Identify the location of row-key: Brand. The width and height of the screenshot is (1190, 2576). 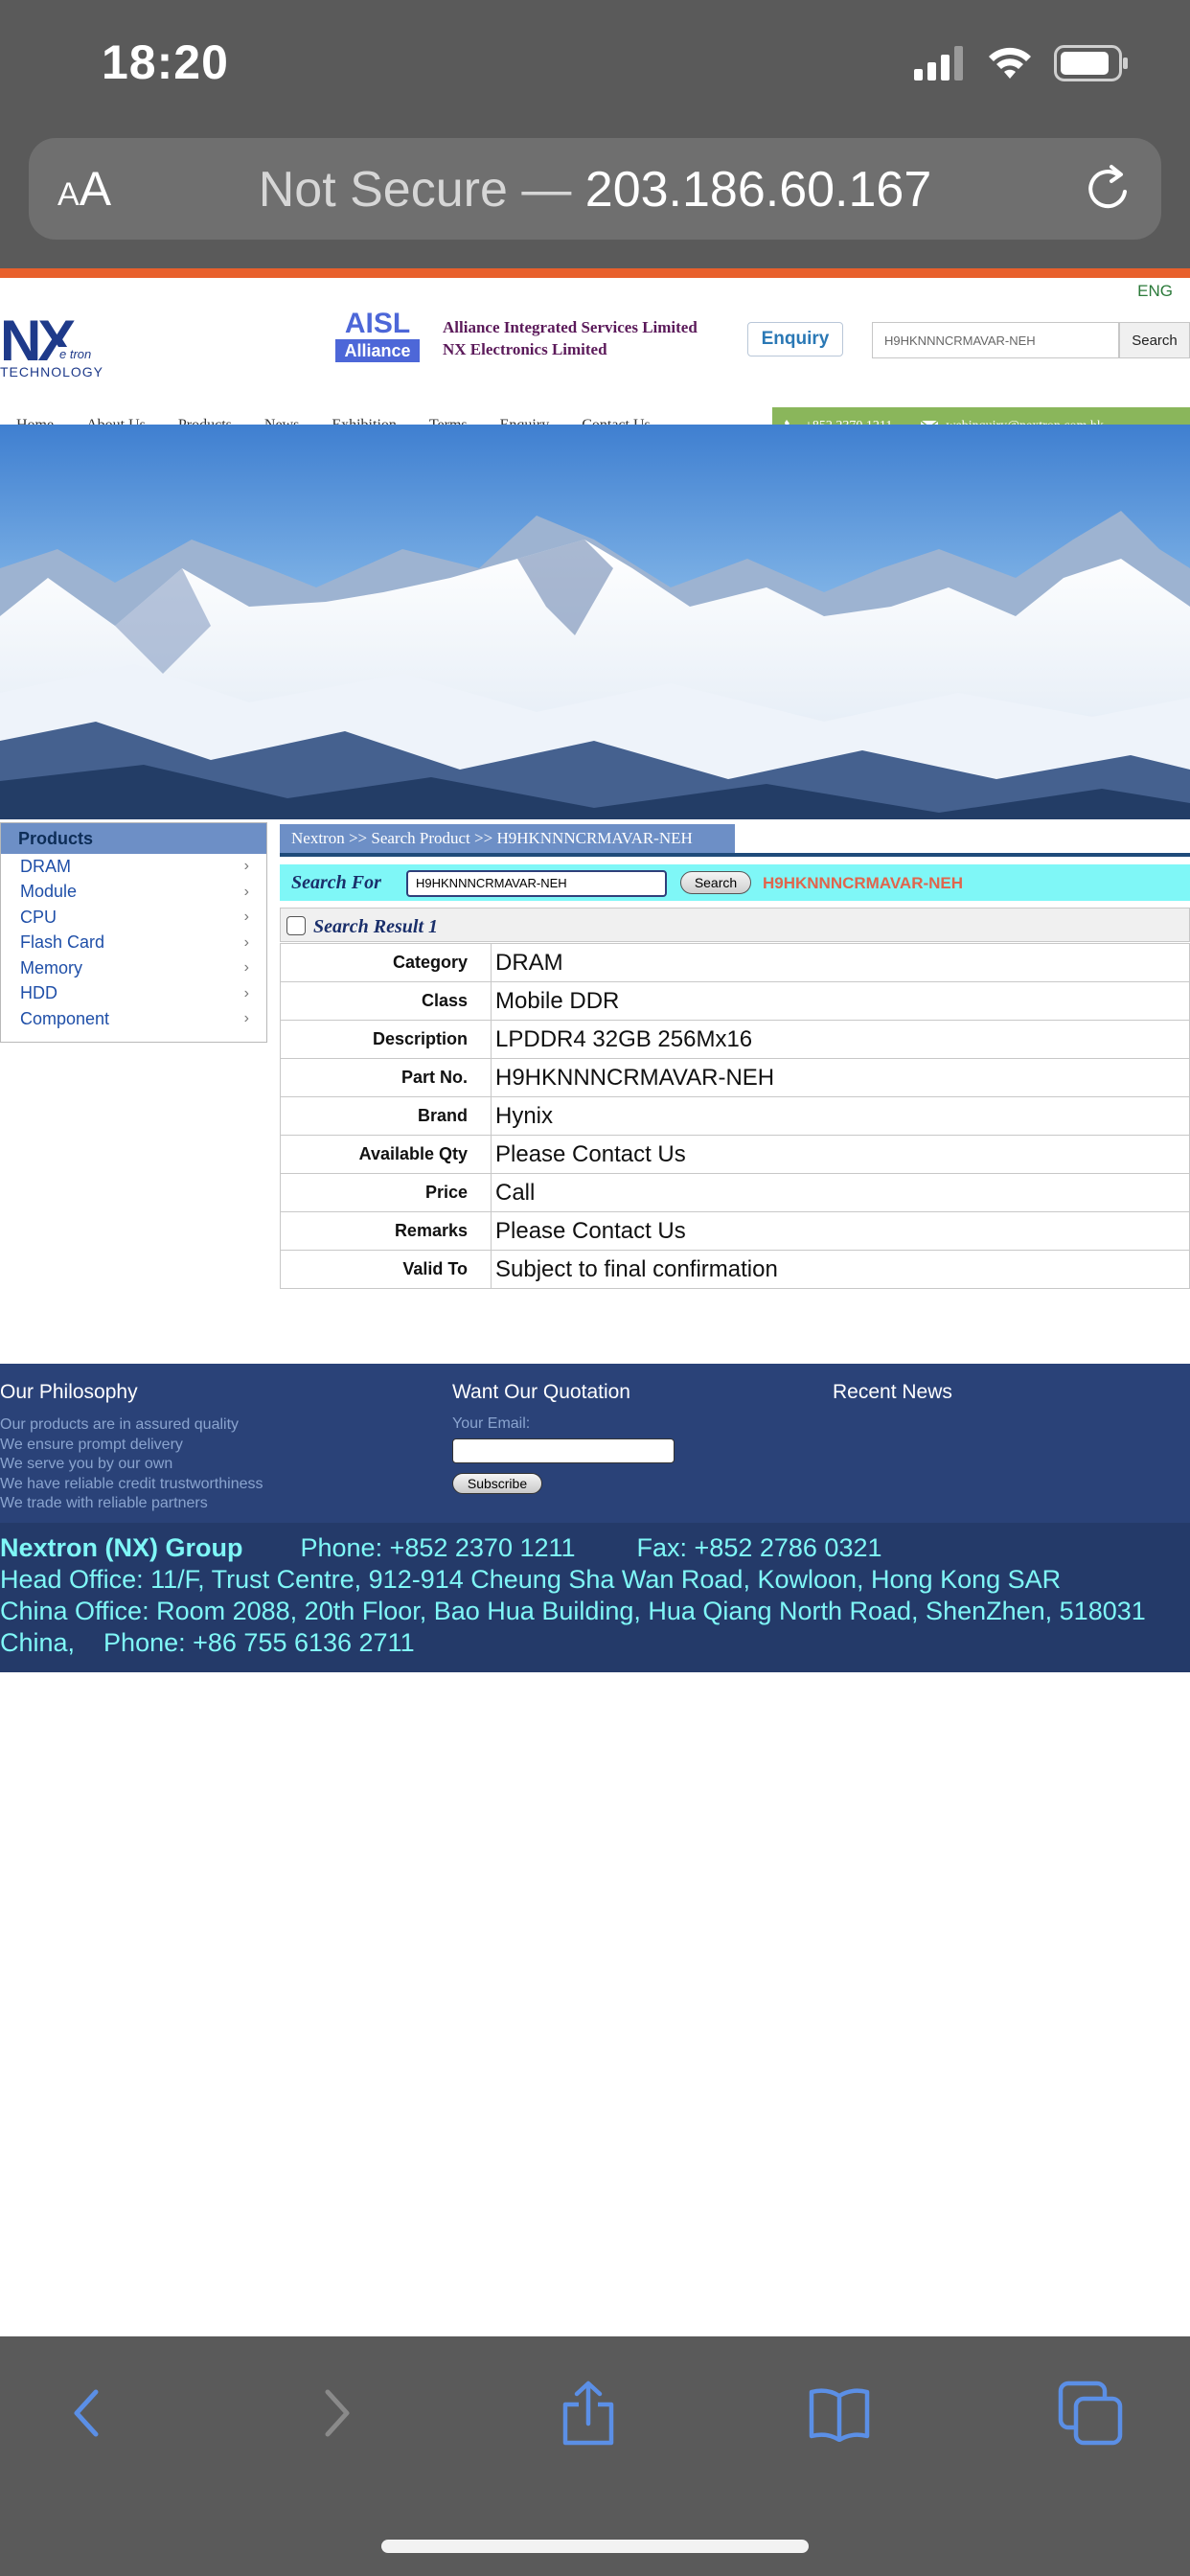
(386, 1116).